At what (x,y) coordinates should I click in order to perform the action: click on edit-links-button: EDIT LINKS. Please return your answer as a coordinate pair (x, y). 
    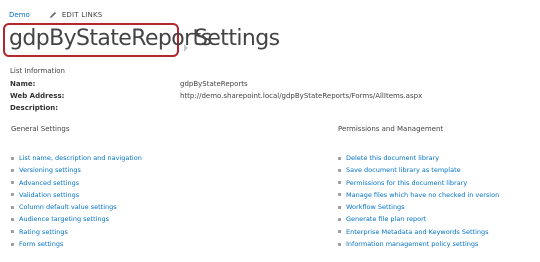
    Looking at the image, I should click on (76, 15).